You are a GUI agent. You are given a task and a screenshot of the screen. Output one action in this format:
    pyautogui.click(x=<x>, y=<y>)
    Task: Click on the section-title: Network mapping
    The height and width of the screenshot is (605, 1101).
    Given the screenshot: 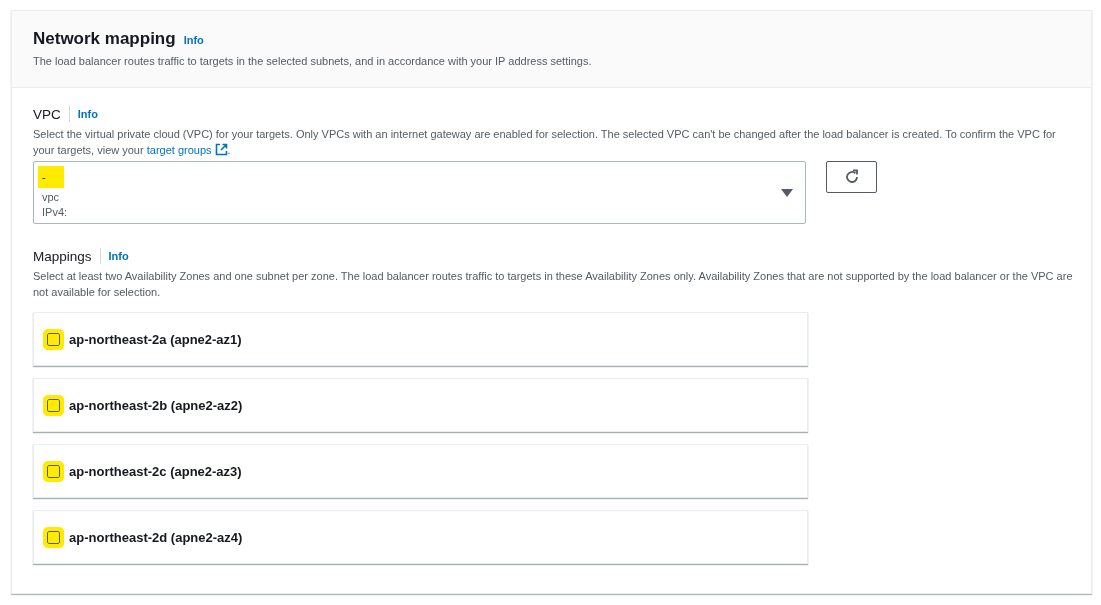 What is the action you would take?
    pyautogui.click(x=104, y=39)
    